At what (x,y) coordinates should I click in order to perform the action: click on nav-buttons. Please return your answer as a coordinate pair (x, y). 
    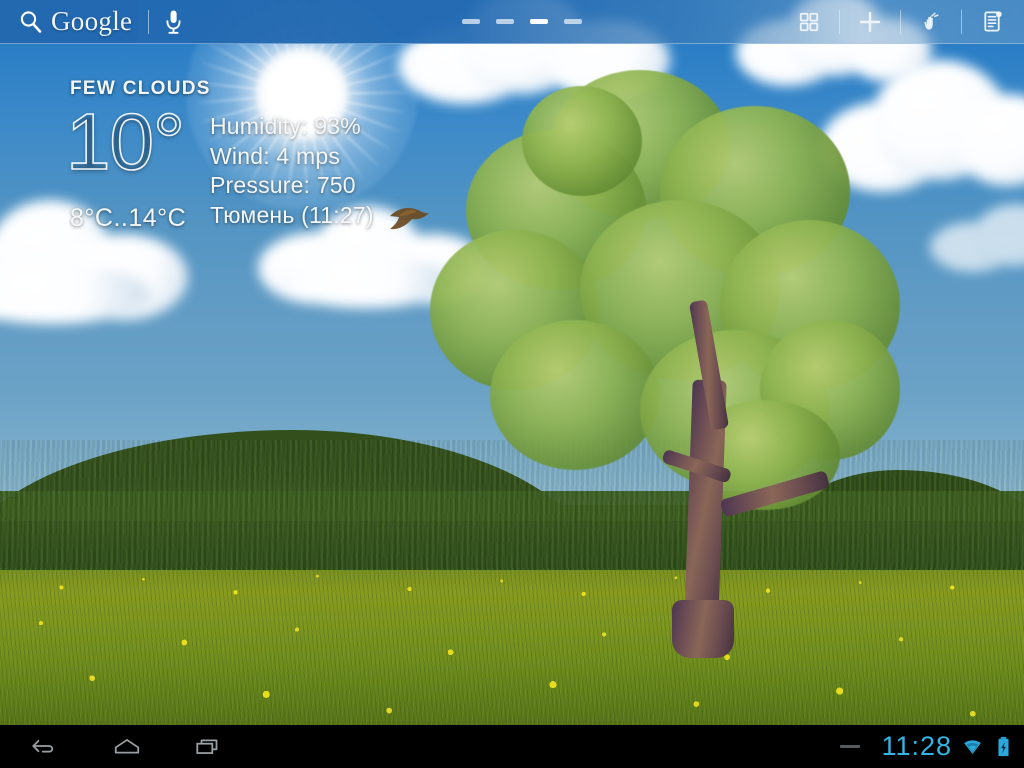
    Looking at the image, I should click on (113, 747).